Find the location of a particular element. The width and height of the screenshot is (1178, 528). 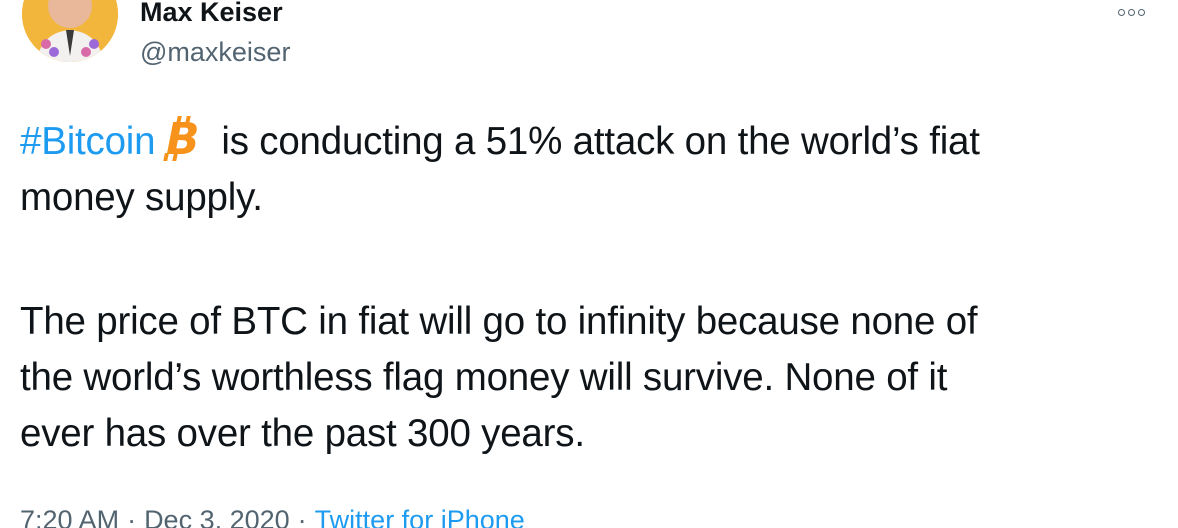

tweet-meta: 7:20 AM · Dec 3, 2020 · Twitter for iPhone is located at coordinates (272, 514).